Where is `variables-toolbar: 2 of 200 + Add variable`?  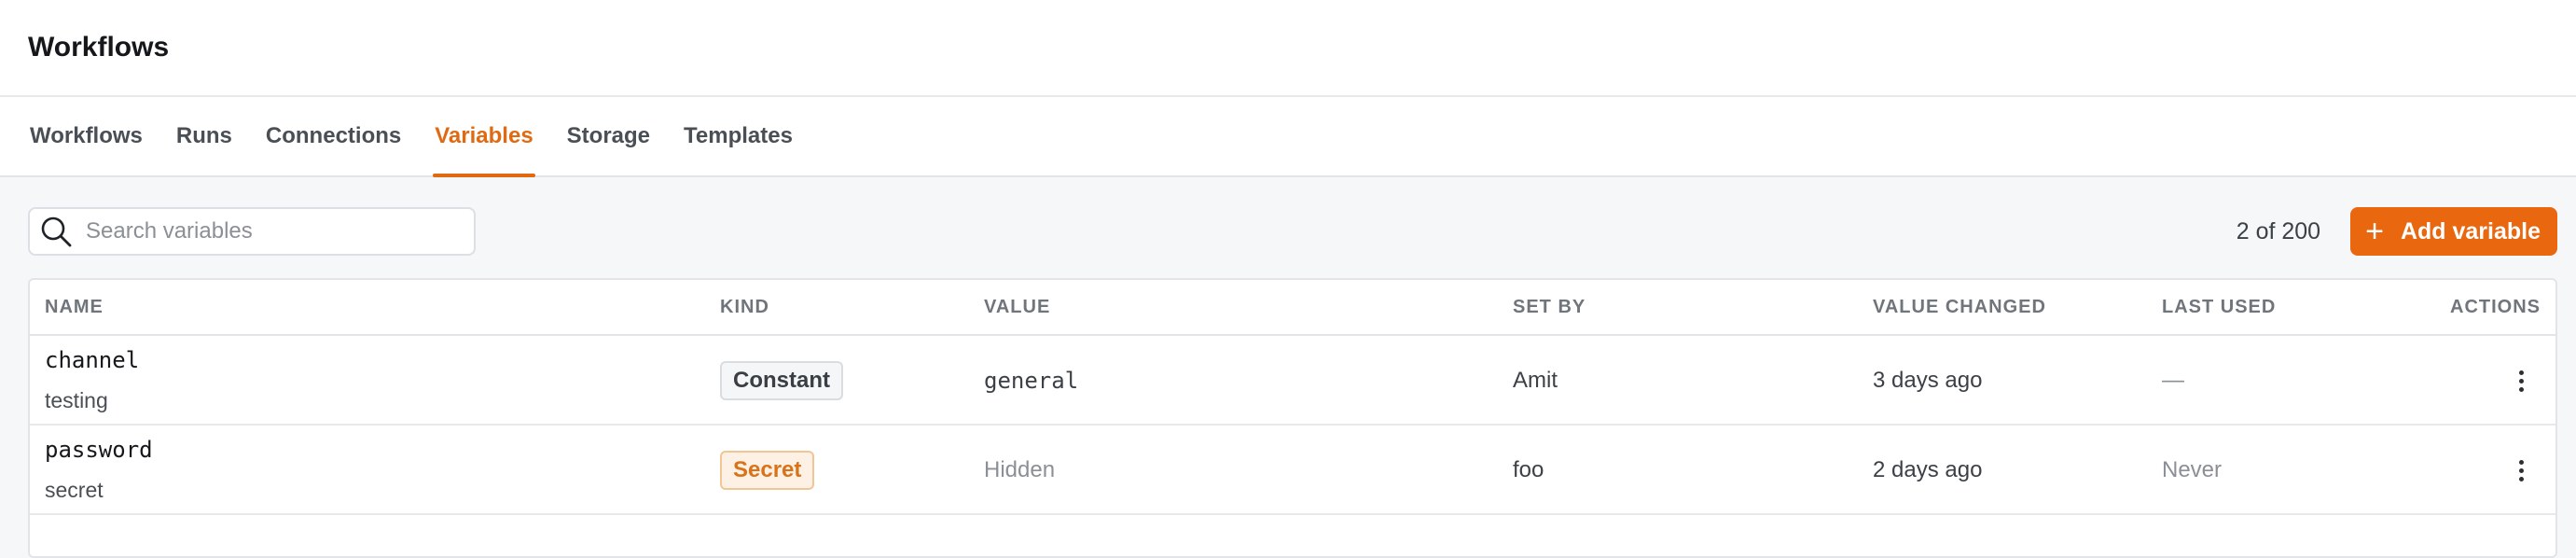 variables-toolbar: 2 of 200 + Add variable is located at coordinates (1292, 231).